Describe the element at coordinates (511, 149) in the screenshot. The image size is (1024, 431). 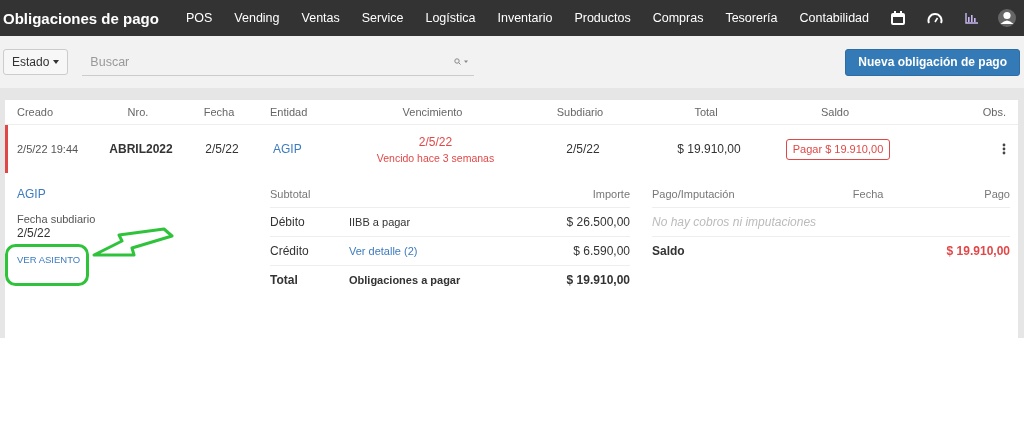
I see `obligation-row: 2/5/22 19:44 ABRIL2022 2/5/22 AGIP 2/5/22 Vencido hace 3 semanas 2/5/22 $ 19.910,00 Pagar $ 19.910,00` at that location.